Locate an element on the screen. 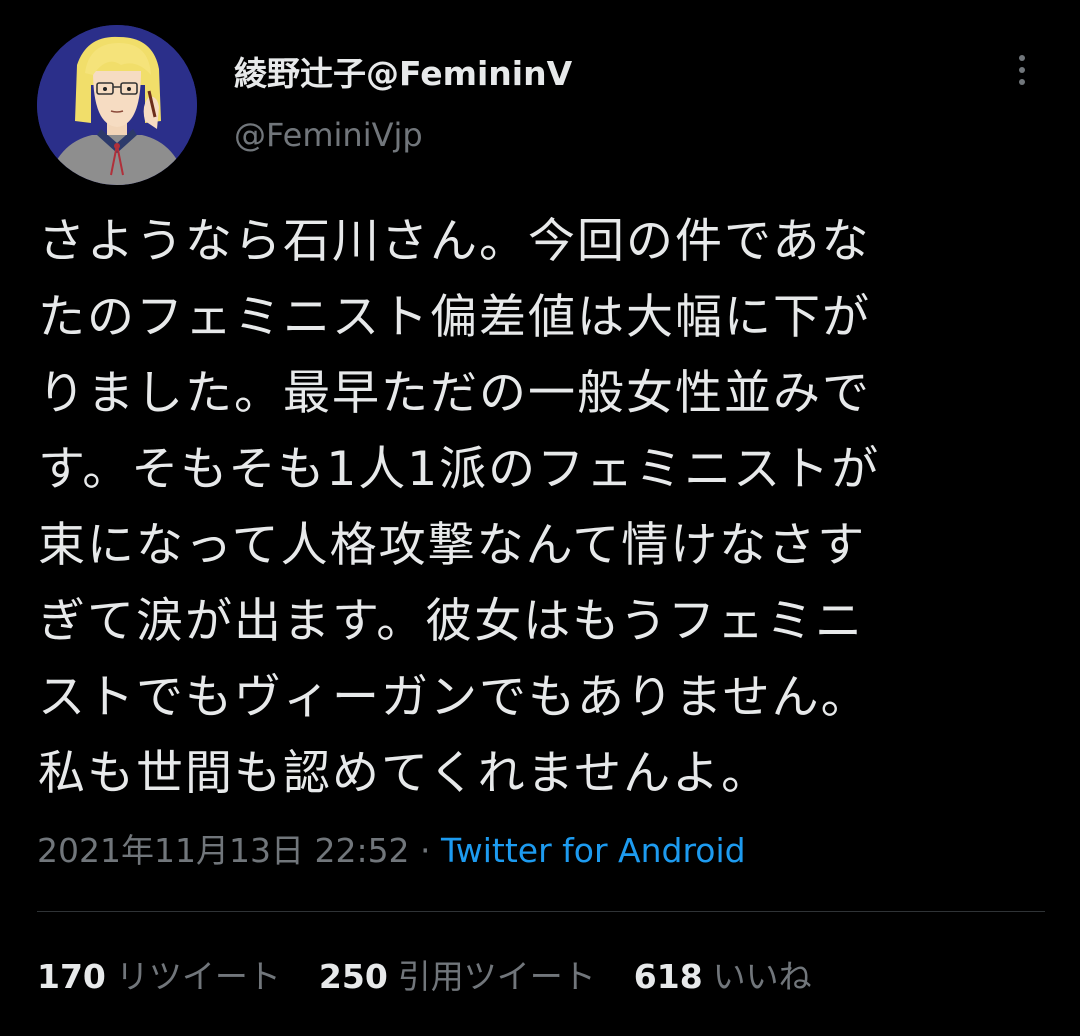 Image resolution: width=1080 pixels, height=1036 pixels. tweet-text-line: す。そもそも1人1派のフェミニストが is located at coordinates (459, 469).